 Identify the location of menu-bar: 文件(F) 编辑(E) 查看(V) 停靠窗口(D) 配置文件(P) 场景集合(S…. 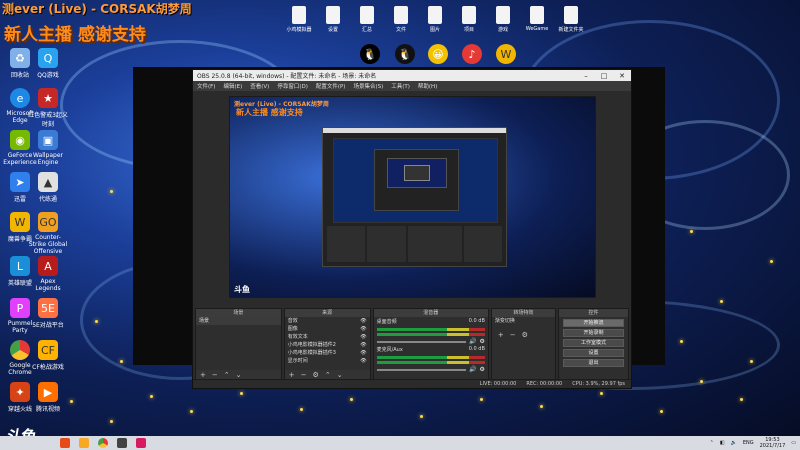
(412, 86).